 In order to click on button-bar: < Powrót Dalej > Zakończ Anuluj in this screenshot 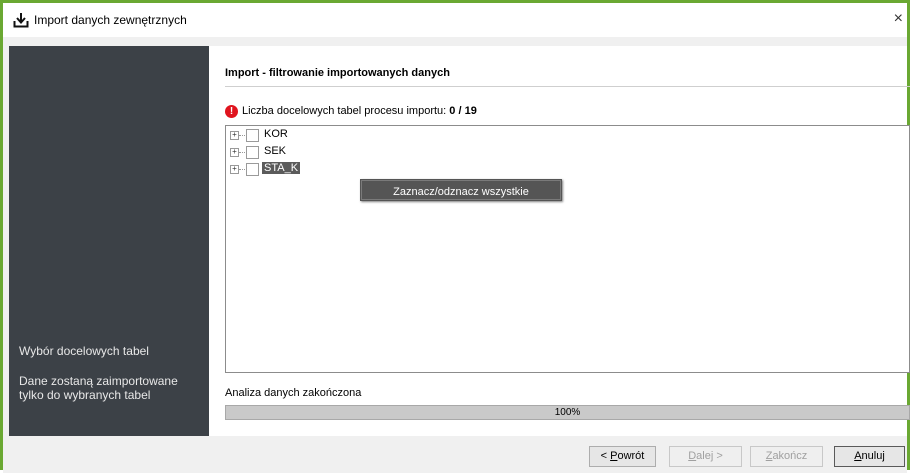, I will do `click(455, 454)`.